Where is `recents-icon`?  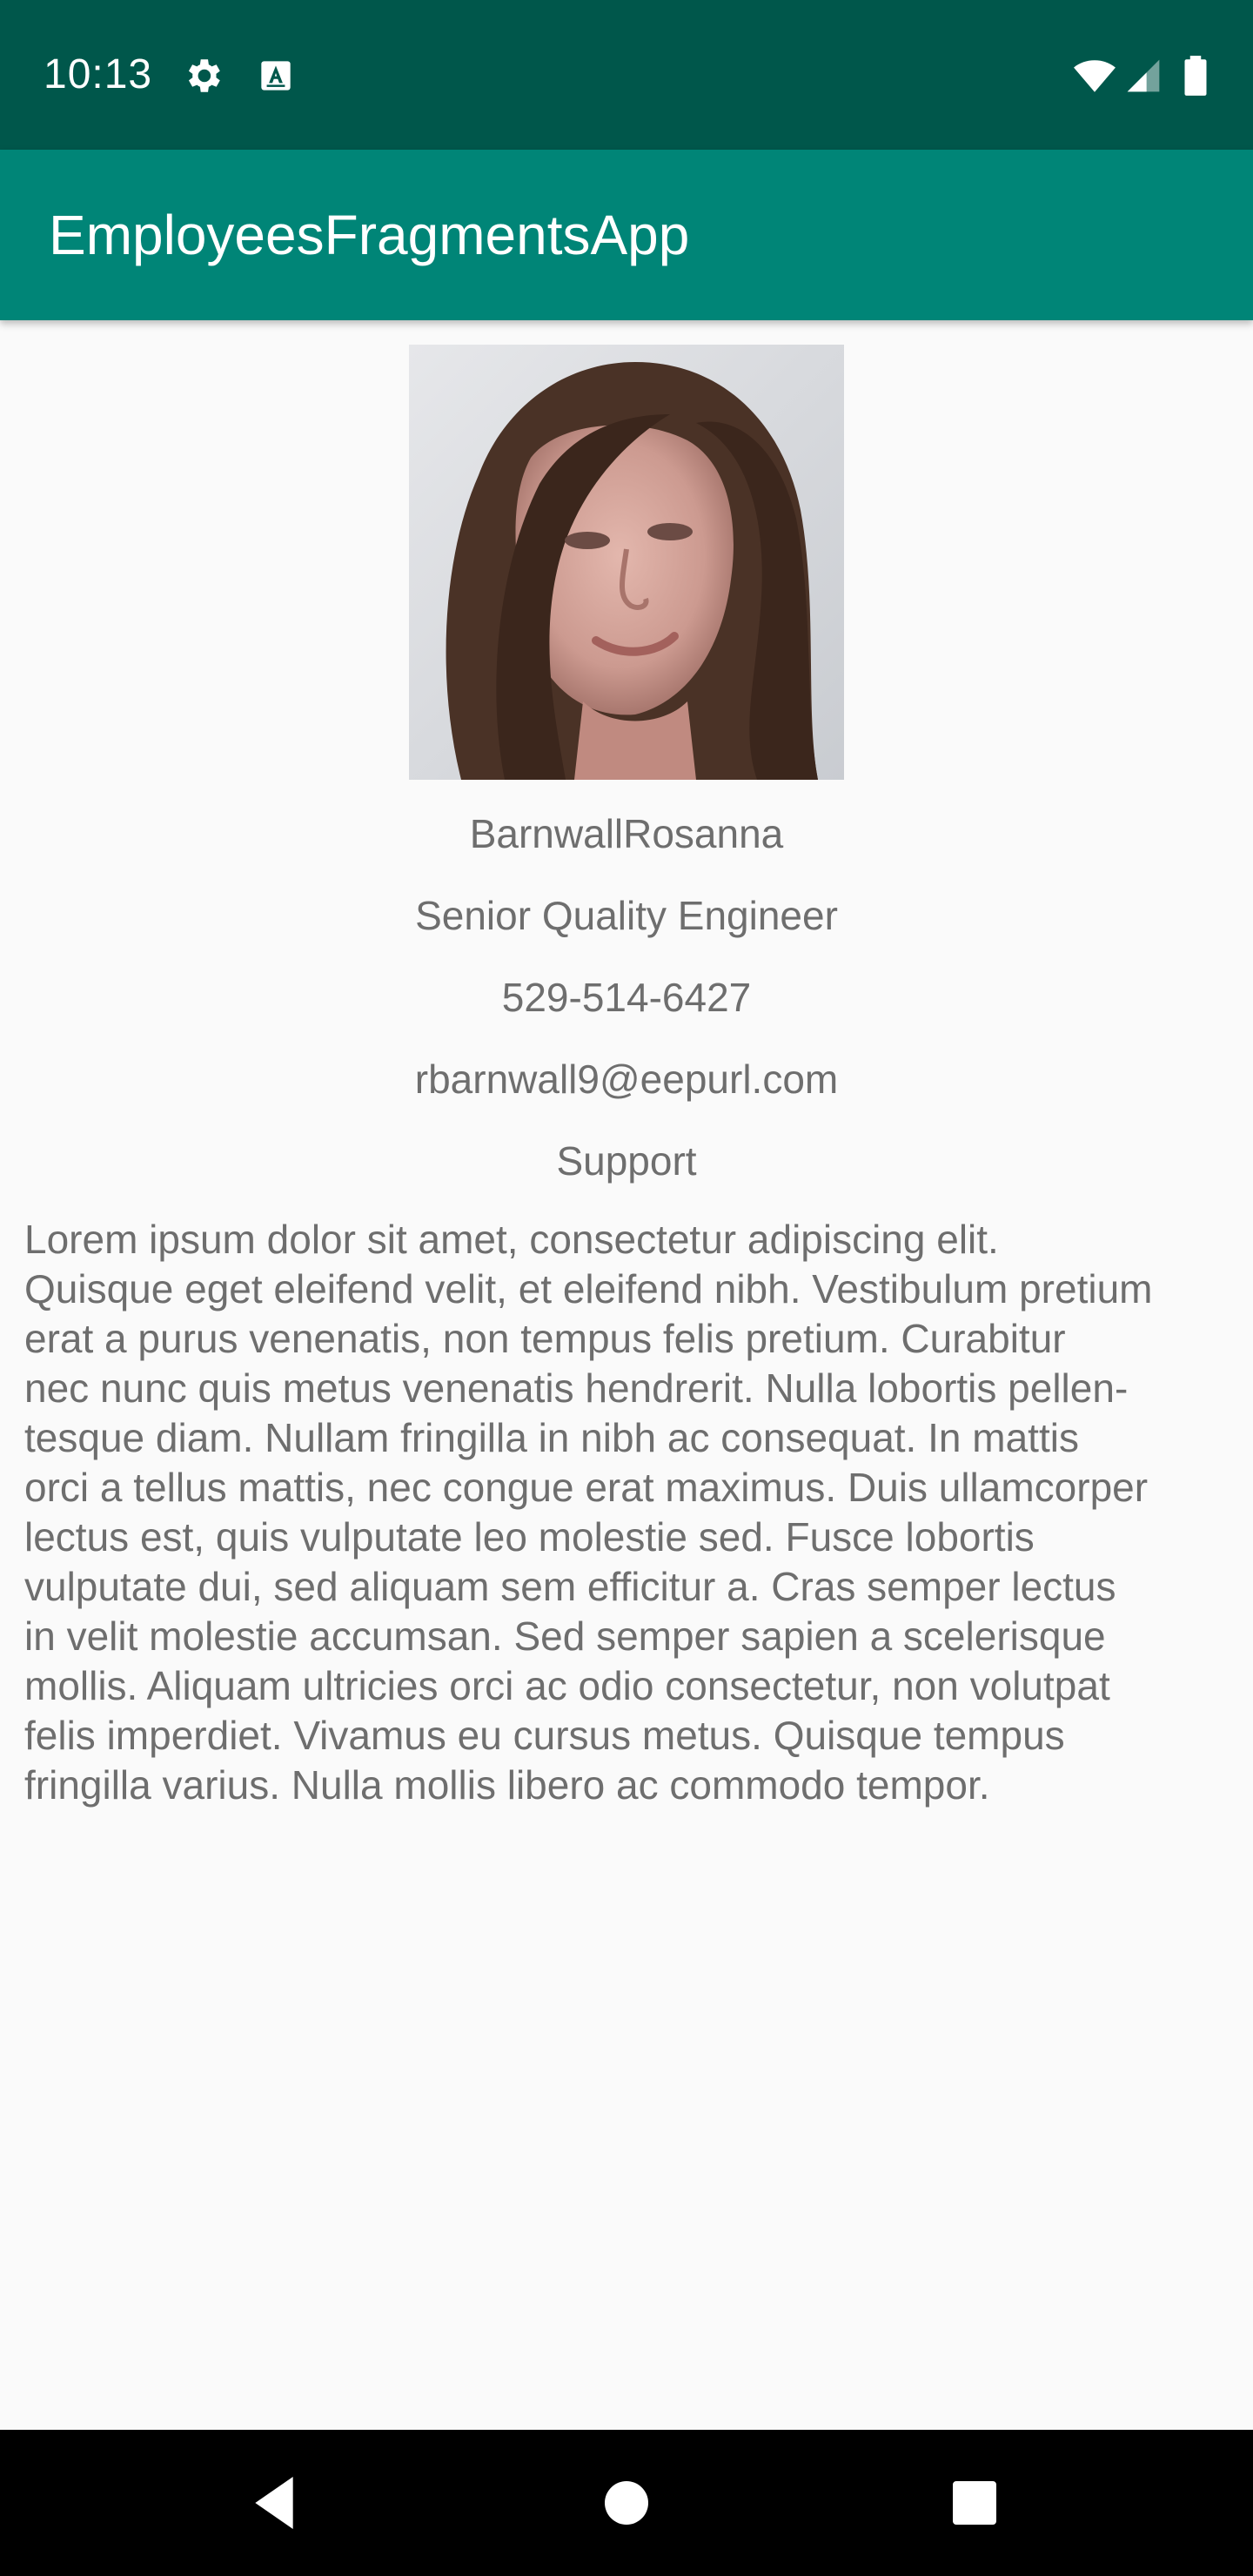
recents-icon is located at coordinates (974, 2503).